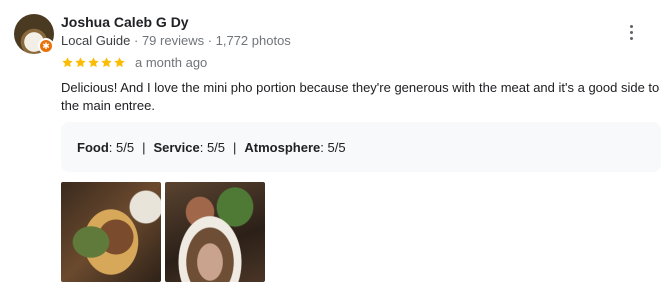 This screenshot has height=292, width=664. Describe the element at coordinates (212, 147) in the screenshot. I see `service-value: : 5/5` at that location.